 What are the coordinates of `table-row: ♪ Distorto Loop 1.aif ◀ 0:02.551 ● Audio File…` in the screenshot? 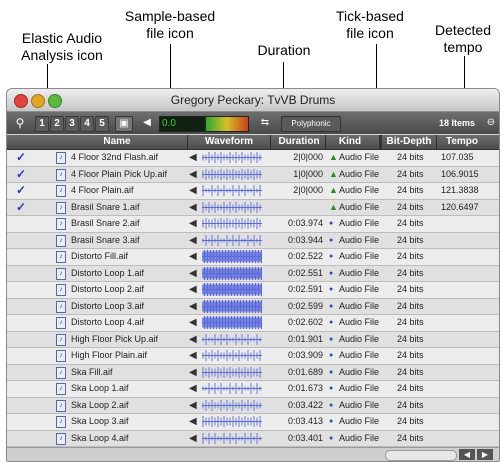 It's located at (253, 273).